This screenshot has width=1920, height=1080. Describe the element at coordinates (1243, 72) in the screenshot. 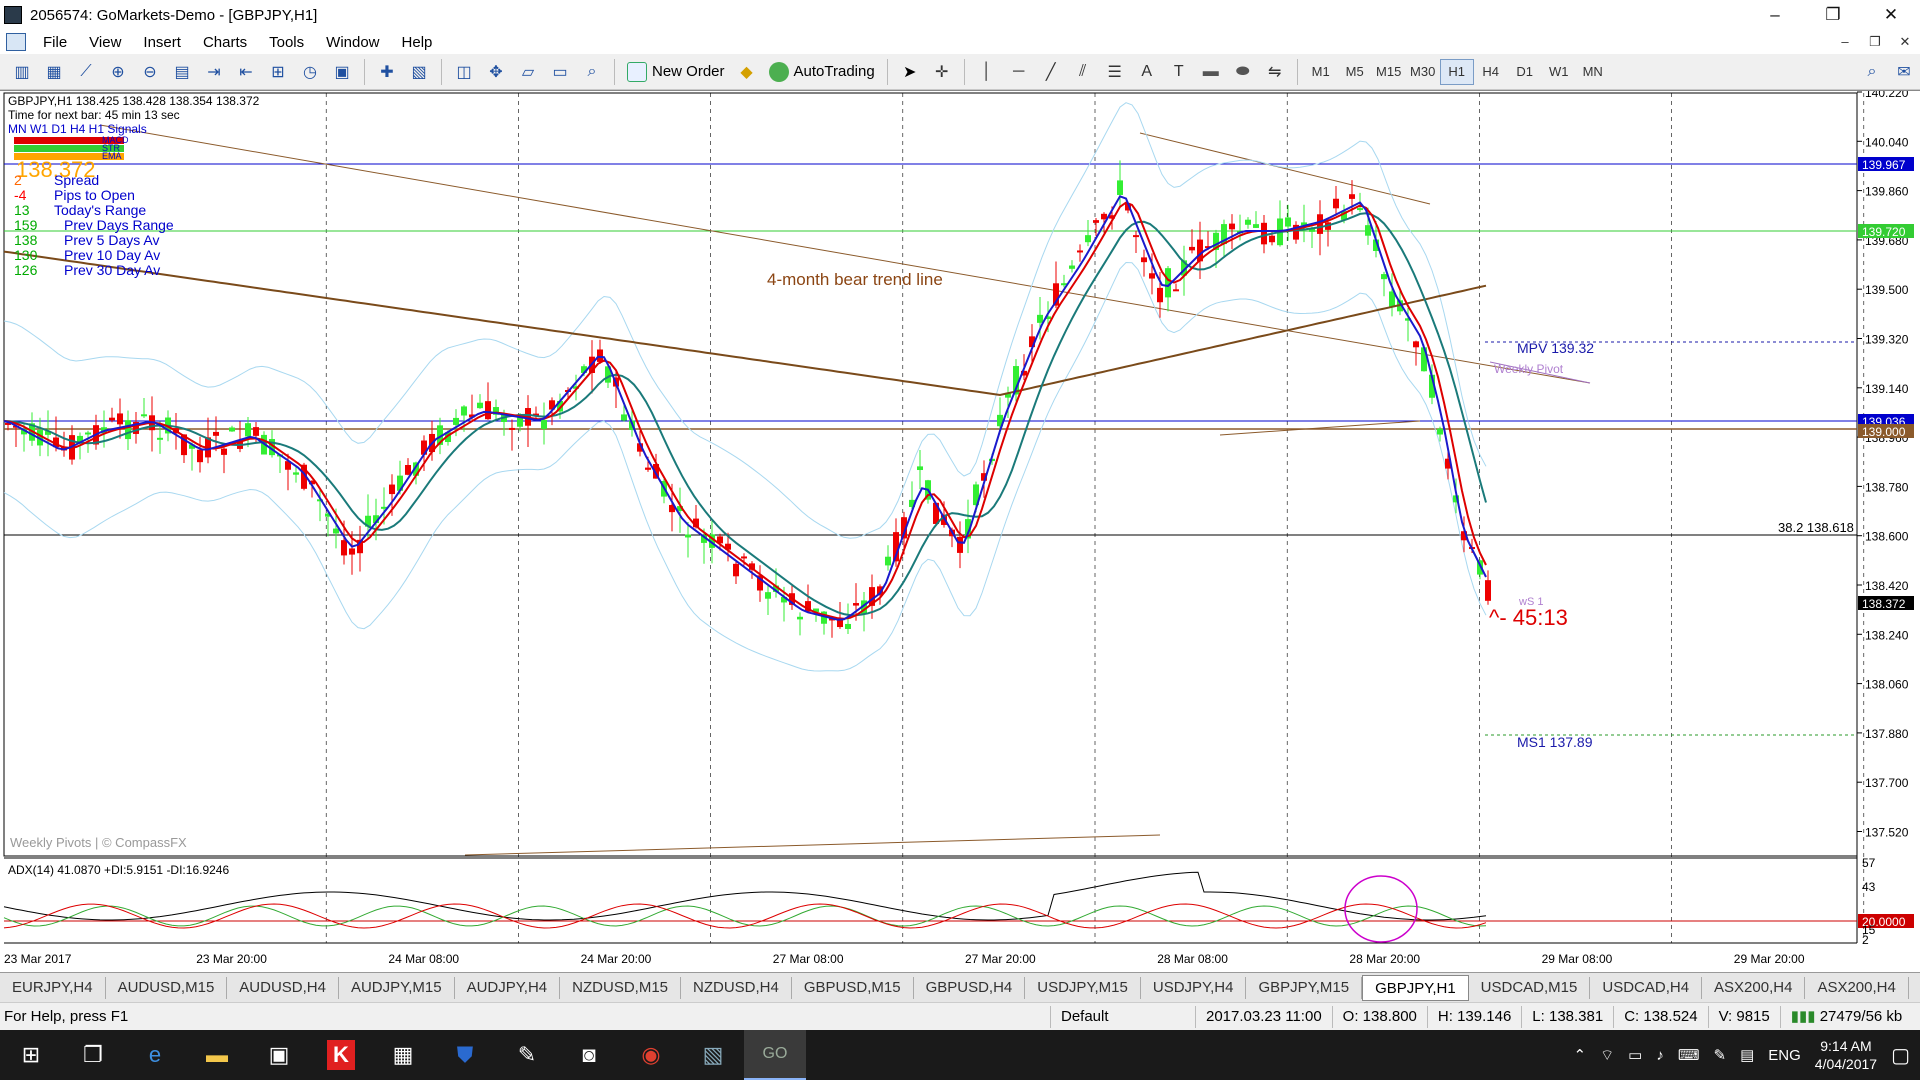

I see `ellipse-icon: ⬬` at that location.